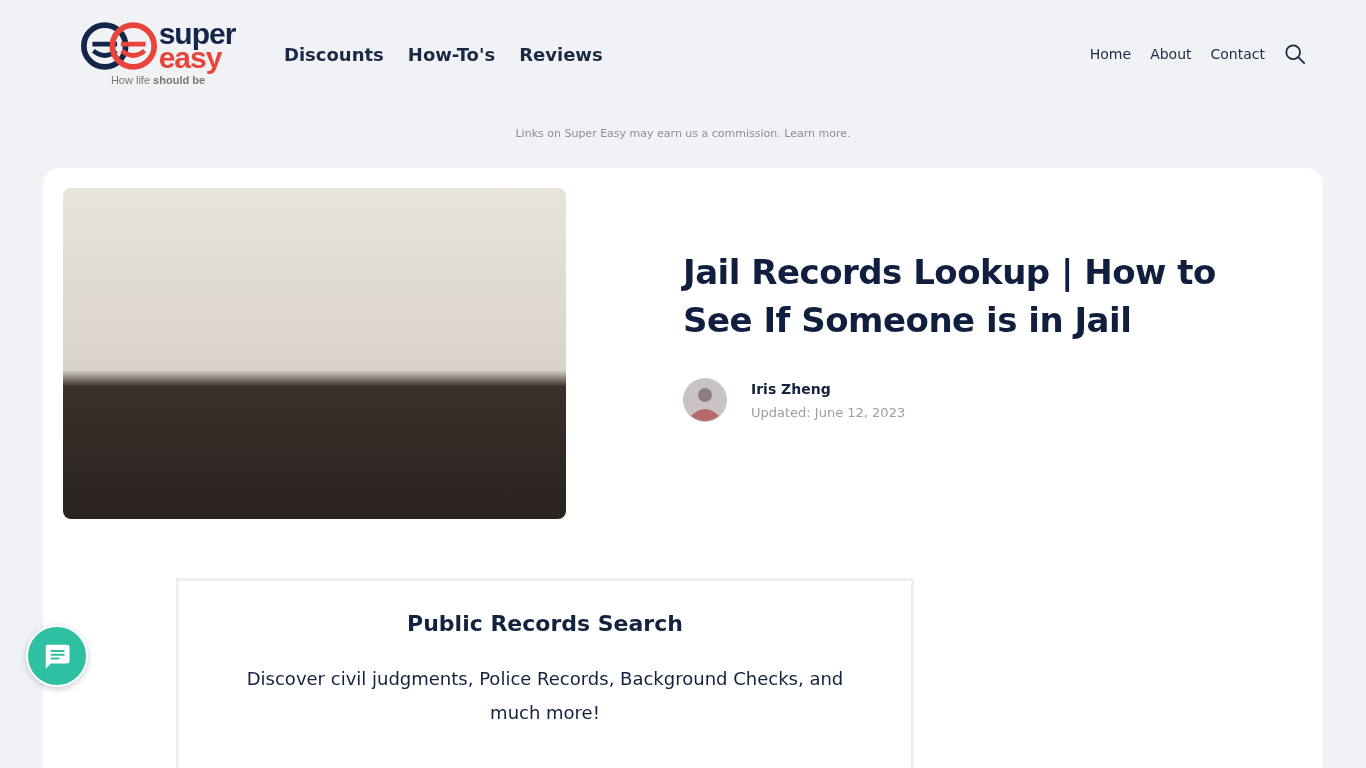 The image size is (1366, 768). Describe the element at coordinates (828, 412) in the screenshot. I see `updated-date: Updated: June 12, 2023` at that location.